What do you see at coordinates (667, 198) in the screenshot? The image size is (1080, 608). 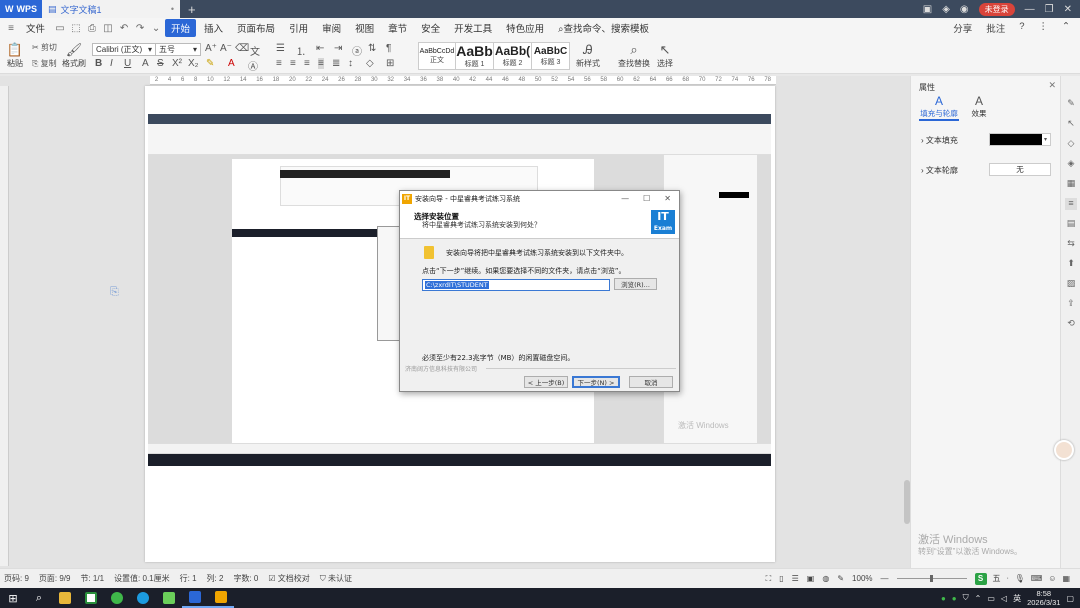 I see `dialog-close-button: ✕` at bounding box center [667, 198].